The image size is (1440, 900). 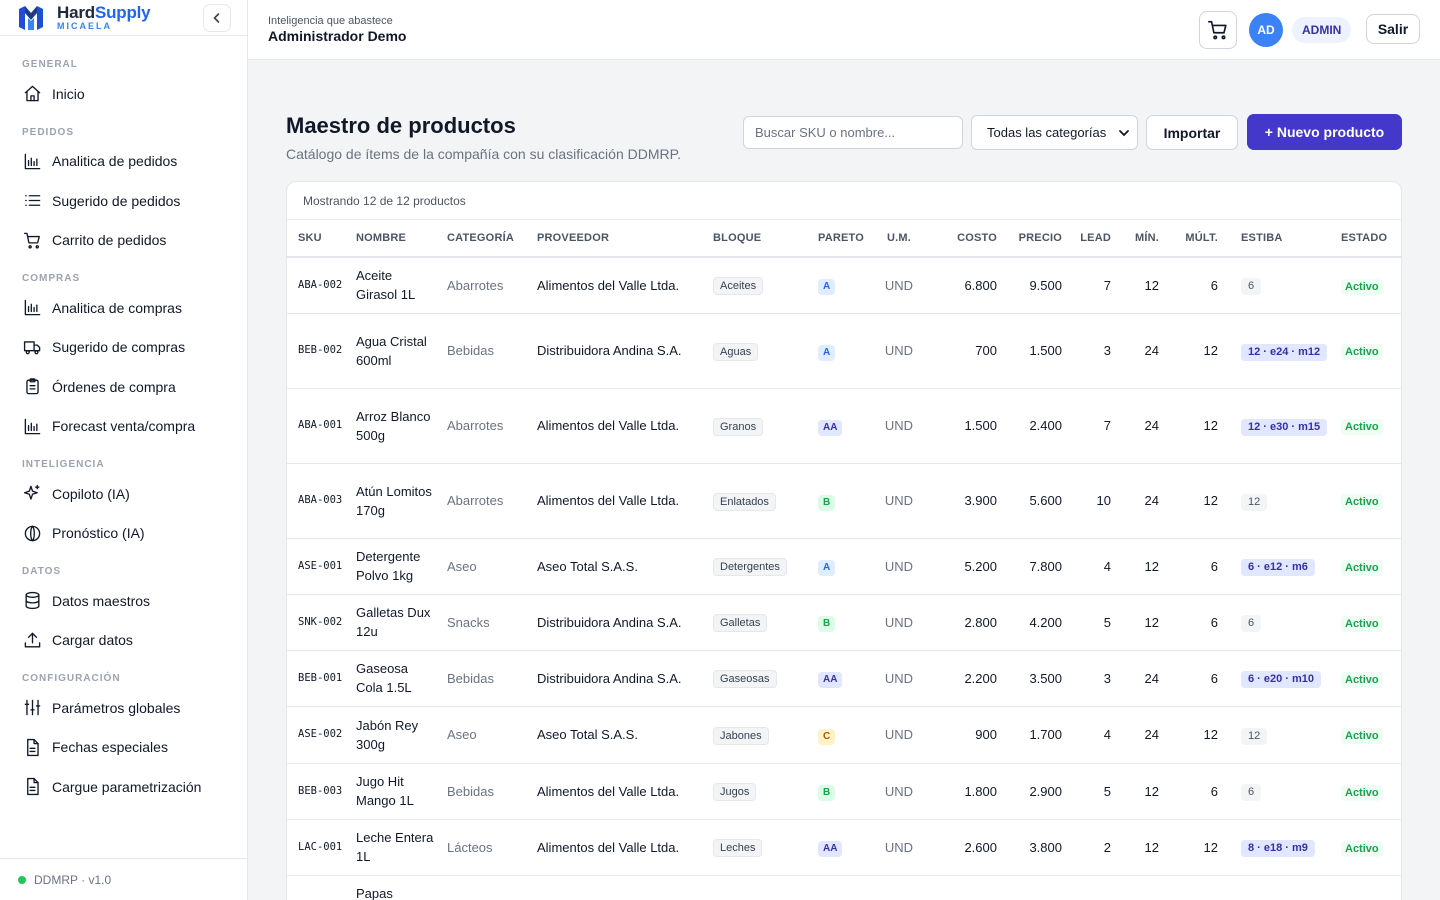 I want to click on avatar: AD, so click(x=1266, y=30).